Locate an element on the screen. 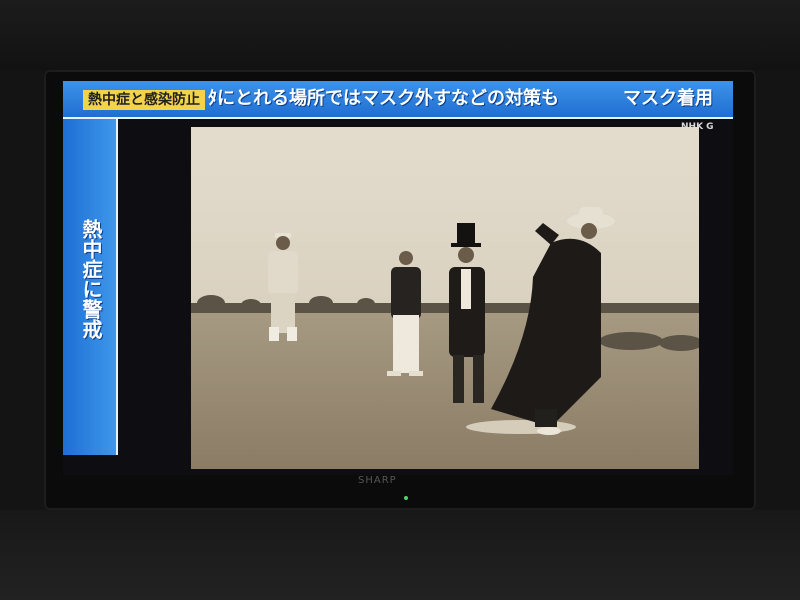 The height and width of the screenshot is (600, 800). room-wall is located at coordinates (400, 35).